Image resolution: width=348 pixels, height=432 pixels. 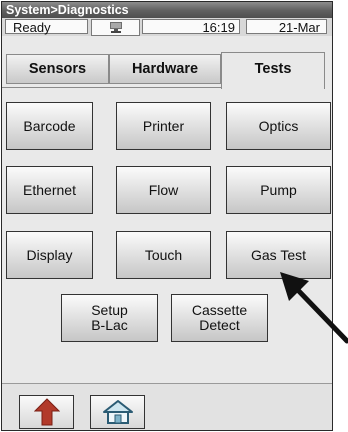 I want to click on cassette-detect-button: Cassette Detect, so click(x=219, y=318).